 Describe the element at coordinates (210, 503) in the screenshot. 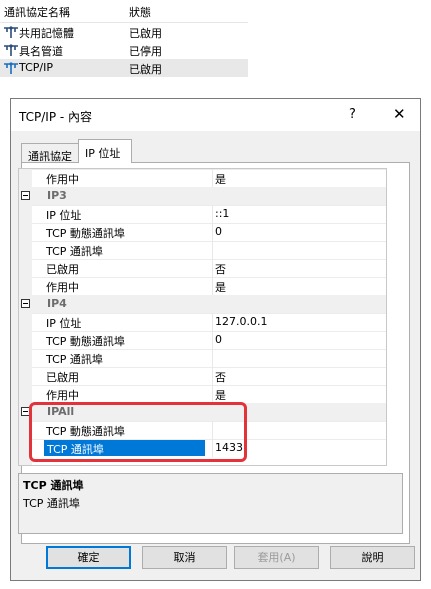

I see `property-description-panel: TCP 通訊埠 TCP 通訊埠` at that location.